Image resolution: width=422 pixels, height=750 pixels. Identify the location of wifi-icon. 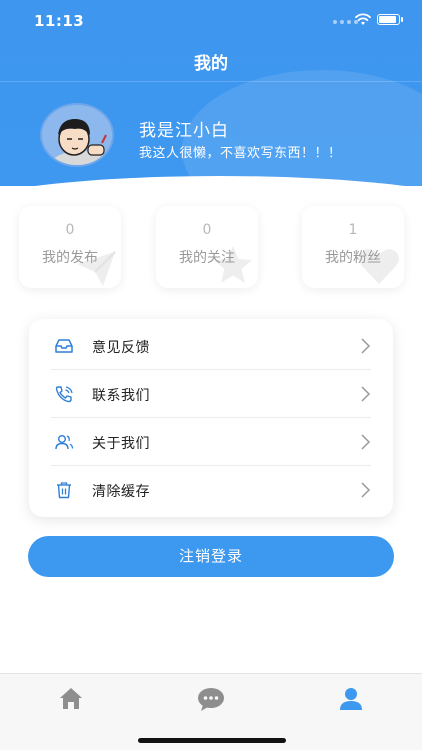
(363, 19).